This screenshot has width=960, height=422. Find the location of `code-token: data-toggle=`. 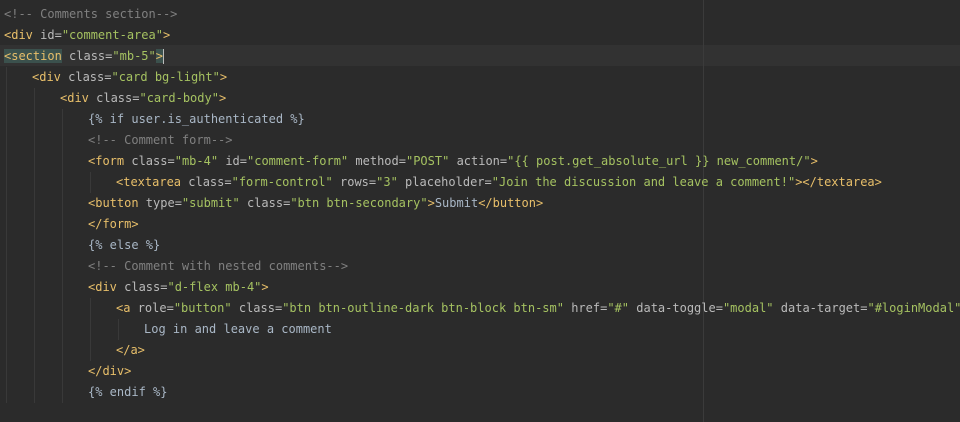

code-token: data-toggle= is located at coordinates (679, 308).